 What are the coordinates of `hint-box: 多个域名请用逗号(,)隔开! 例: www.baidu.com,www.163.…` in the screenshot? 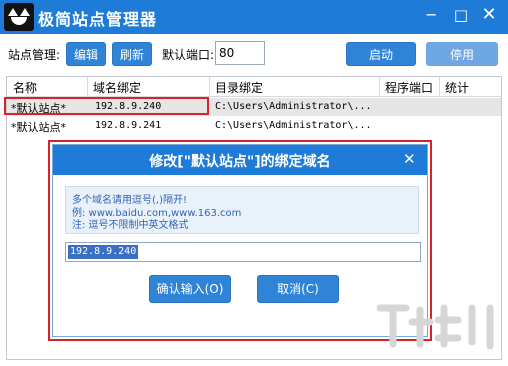 It's located at (242, 210).